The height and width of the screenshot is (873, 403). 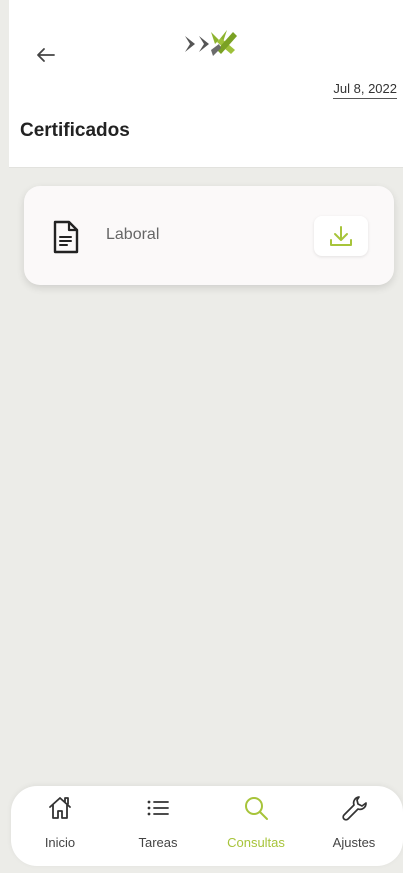 What do you see at coordinates (211, 43) in the screenshot?
I see `brand-logo` at bounding box center [211, 43].